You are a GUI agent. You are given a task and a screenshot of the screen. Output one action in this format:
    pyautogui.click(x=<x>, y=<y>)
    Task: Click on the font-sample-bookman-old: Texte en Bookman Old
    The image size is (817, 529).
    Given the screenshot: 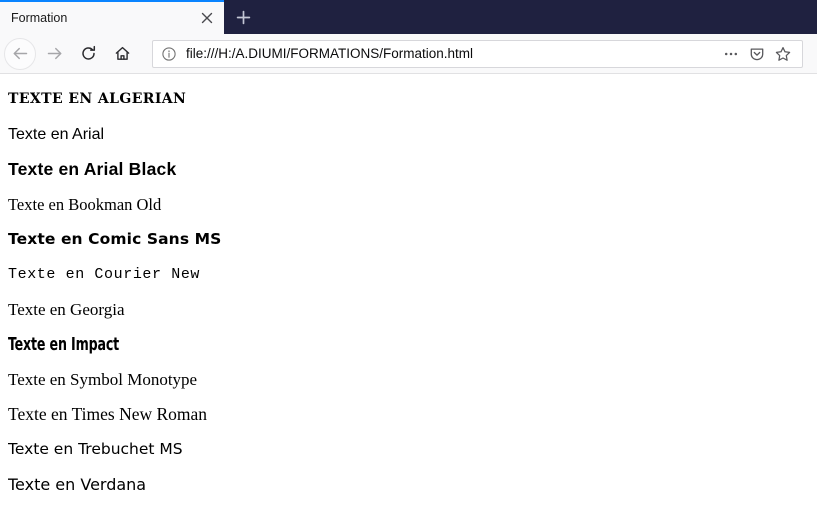 What is the action you would take?
    pyautogui.click(x=85, y=204)
    